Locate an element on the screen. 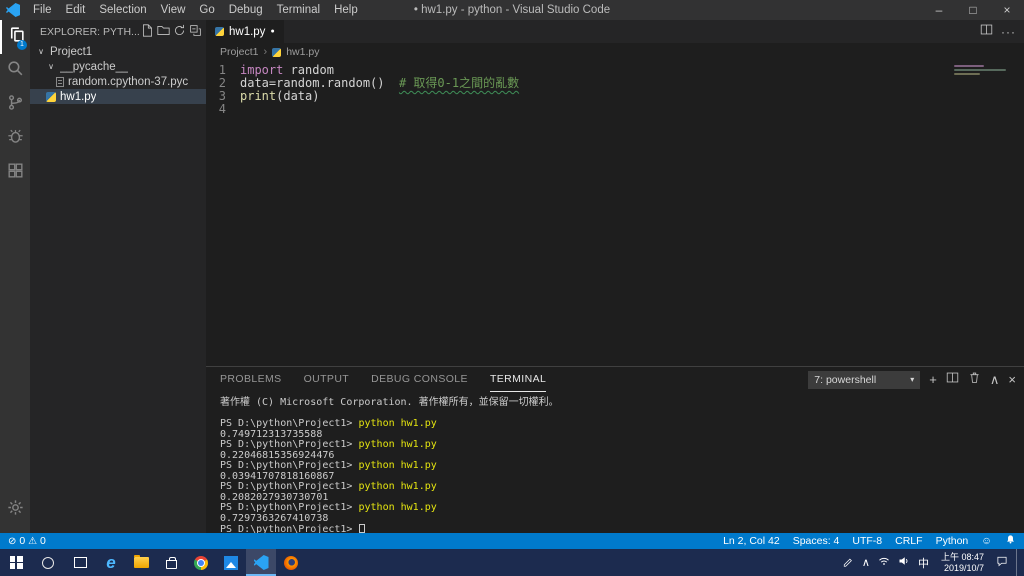 The width and height of the screenshot is (1024, 576). minimize-button: – is located at coordinates (939, 10).